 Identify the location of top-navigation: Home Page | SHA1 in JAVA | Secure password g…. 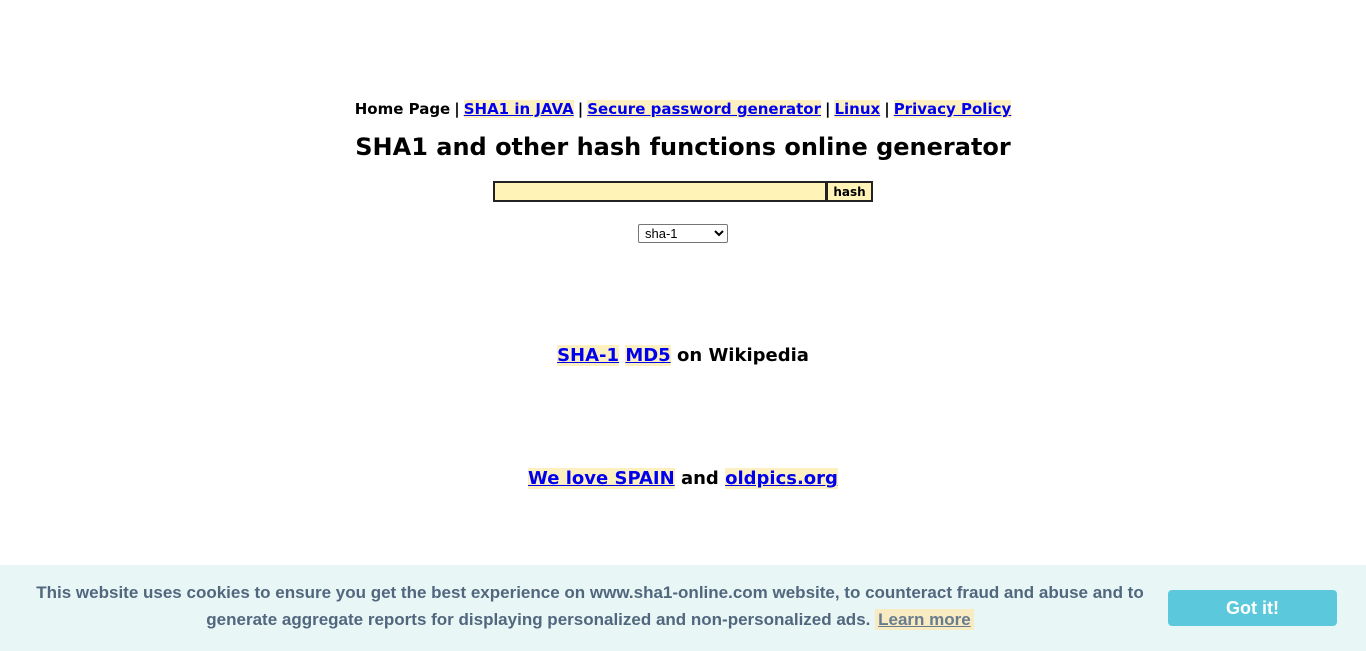
(683, 109).